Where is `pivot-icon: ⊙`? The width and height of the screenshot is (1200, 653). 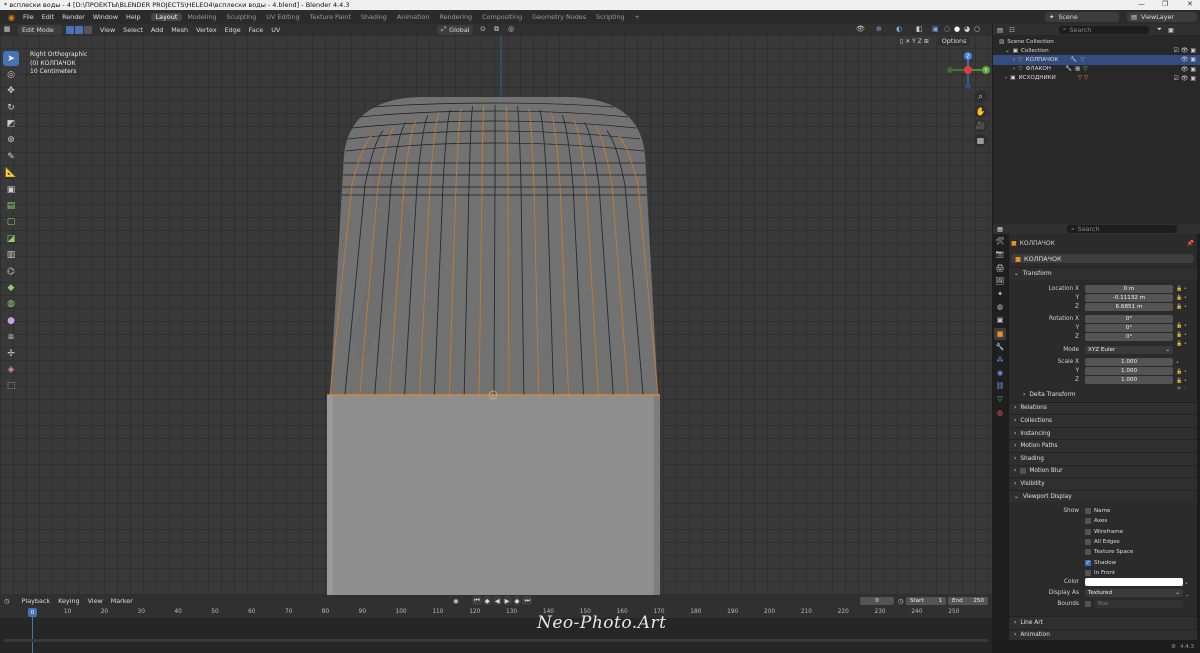
pivot-icon: ⊙ is located at coordinates (483, 29).